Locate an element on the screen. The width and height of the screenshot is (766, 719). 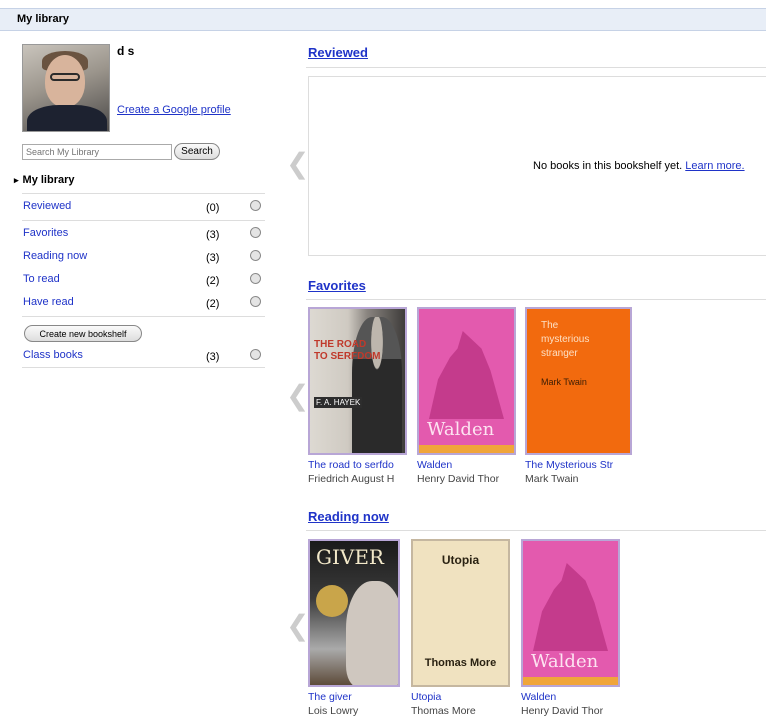
cover-author: Thomas More is located at coordinates (460, 663).